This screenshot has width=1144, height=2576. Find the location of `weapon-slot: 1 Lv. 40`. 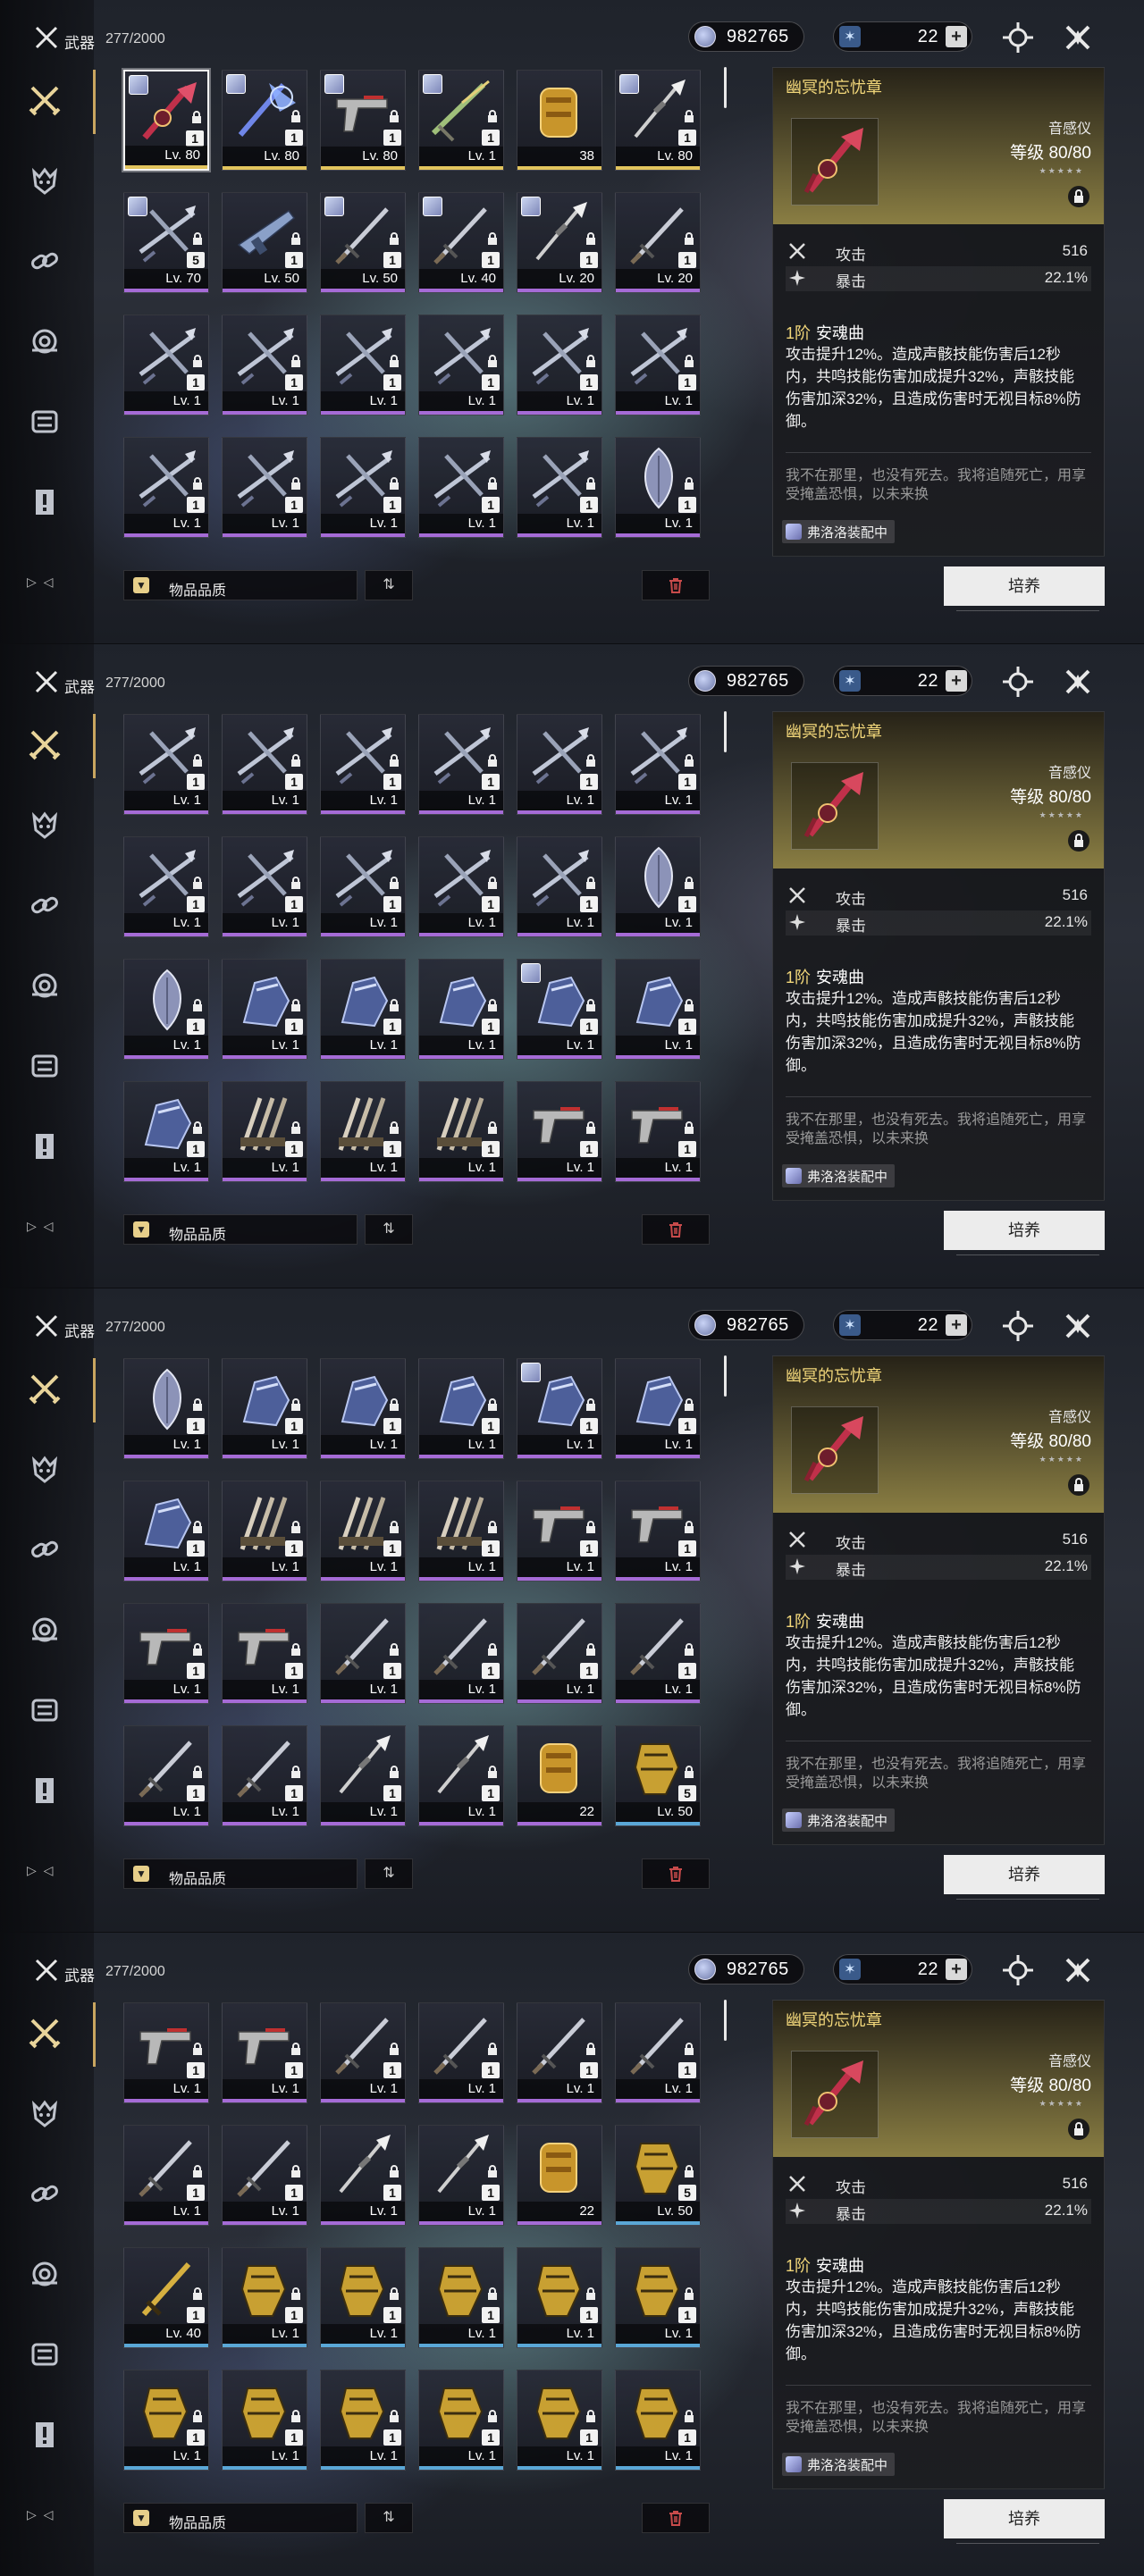

weapon-slot: 1 Lv. 40 is located at coordinates (461, 242).